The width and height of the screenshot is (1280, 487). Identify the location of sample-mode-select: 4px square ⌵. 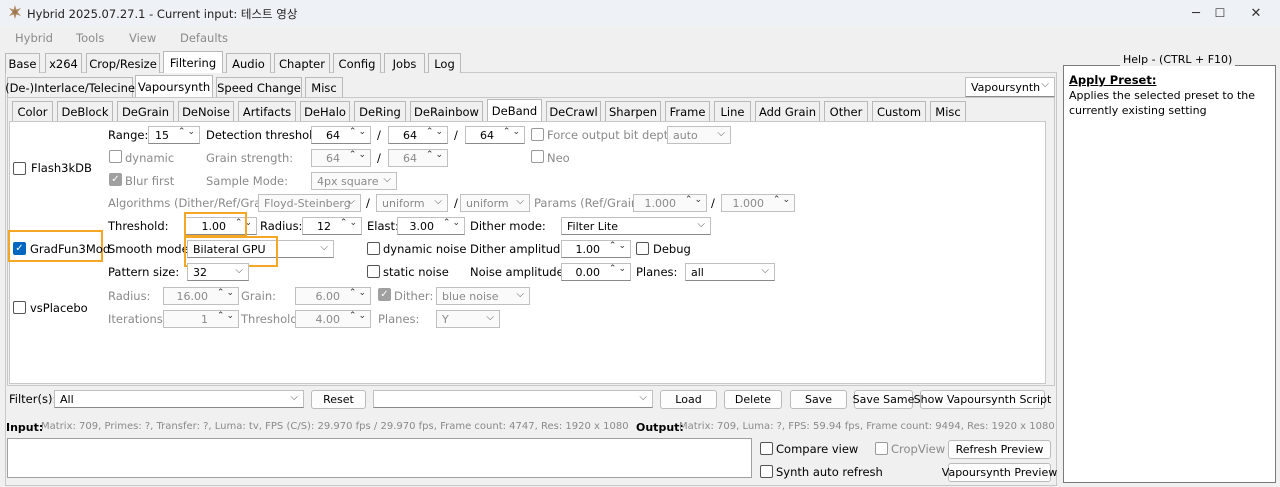
(354, 181).